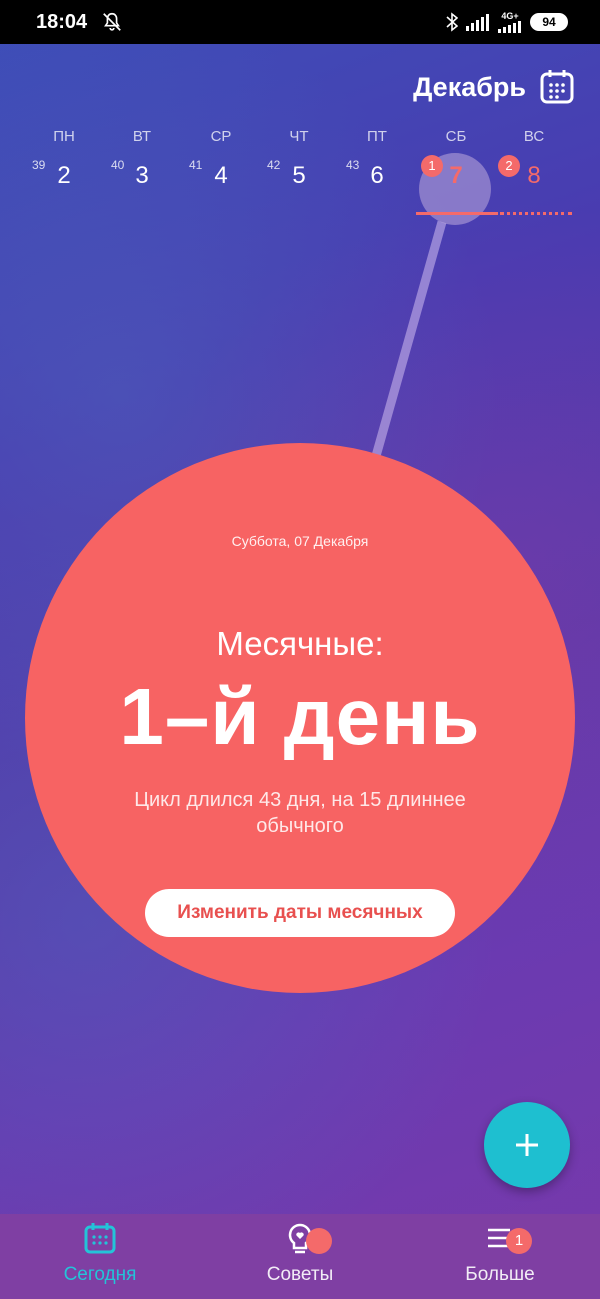 This screenshot has width=600, height=1299. What do you see at coordinates (142, 136) in the screenshot?
I see `day-name: ВТ` at bounding box center [142, 136].